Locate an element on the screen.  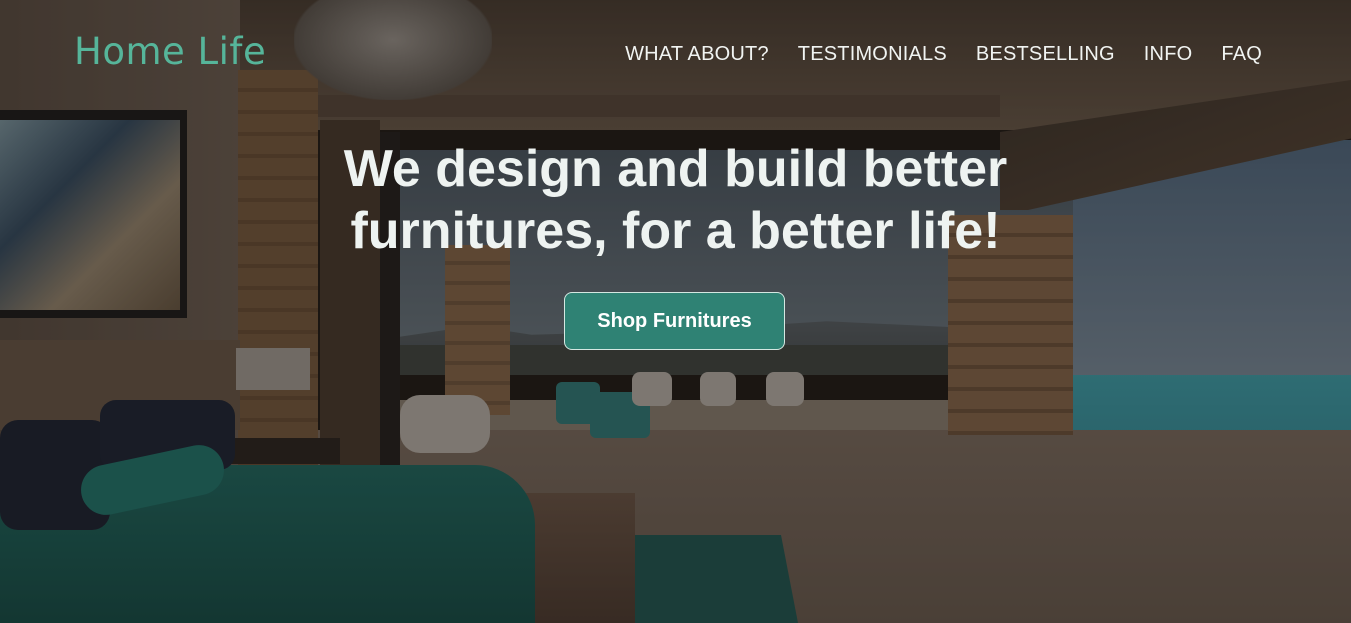
nav-link-bestselling: BESTSELLING is located at coordinates (1045, 54).